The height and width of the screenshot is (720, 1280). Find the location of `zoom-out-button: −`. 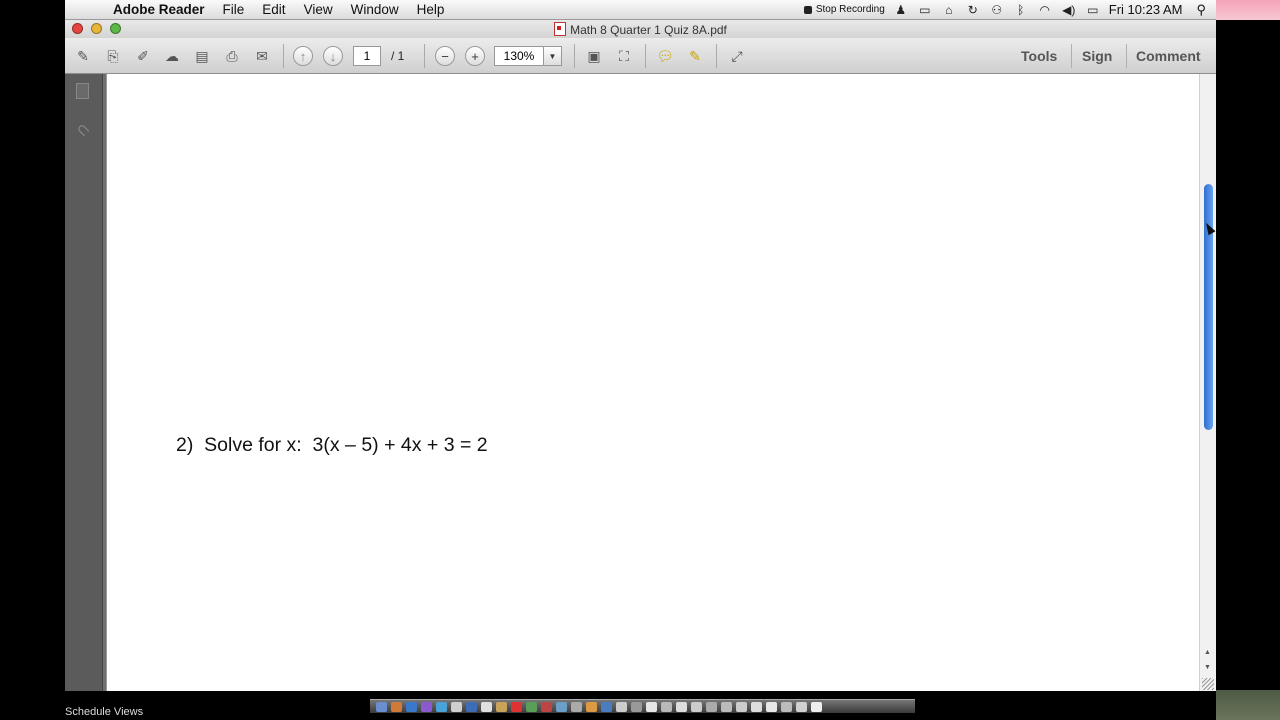

zoom-out-button: − is located at coordinates (445, 56).